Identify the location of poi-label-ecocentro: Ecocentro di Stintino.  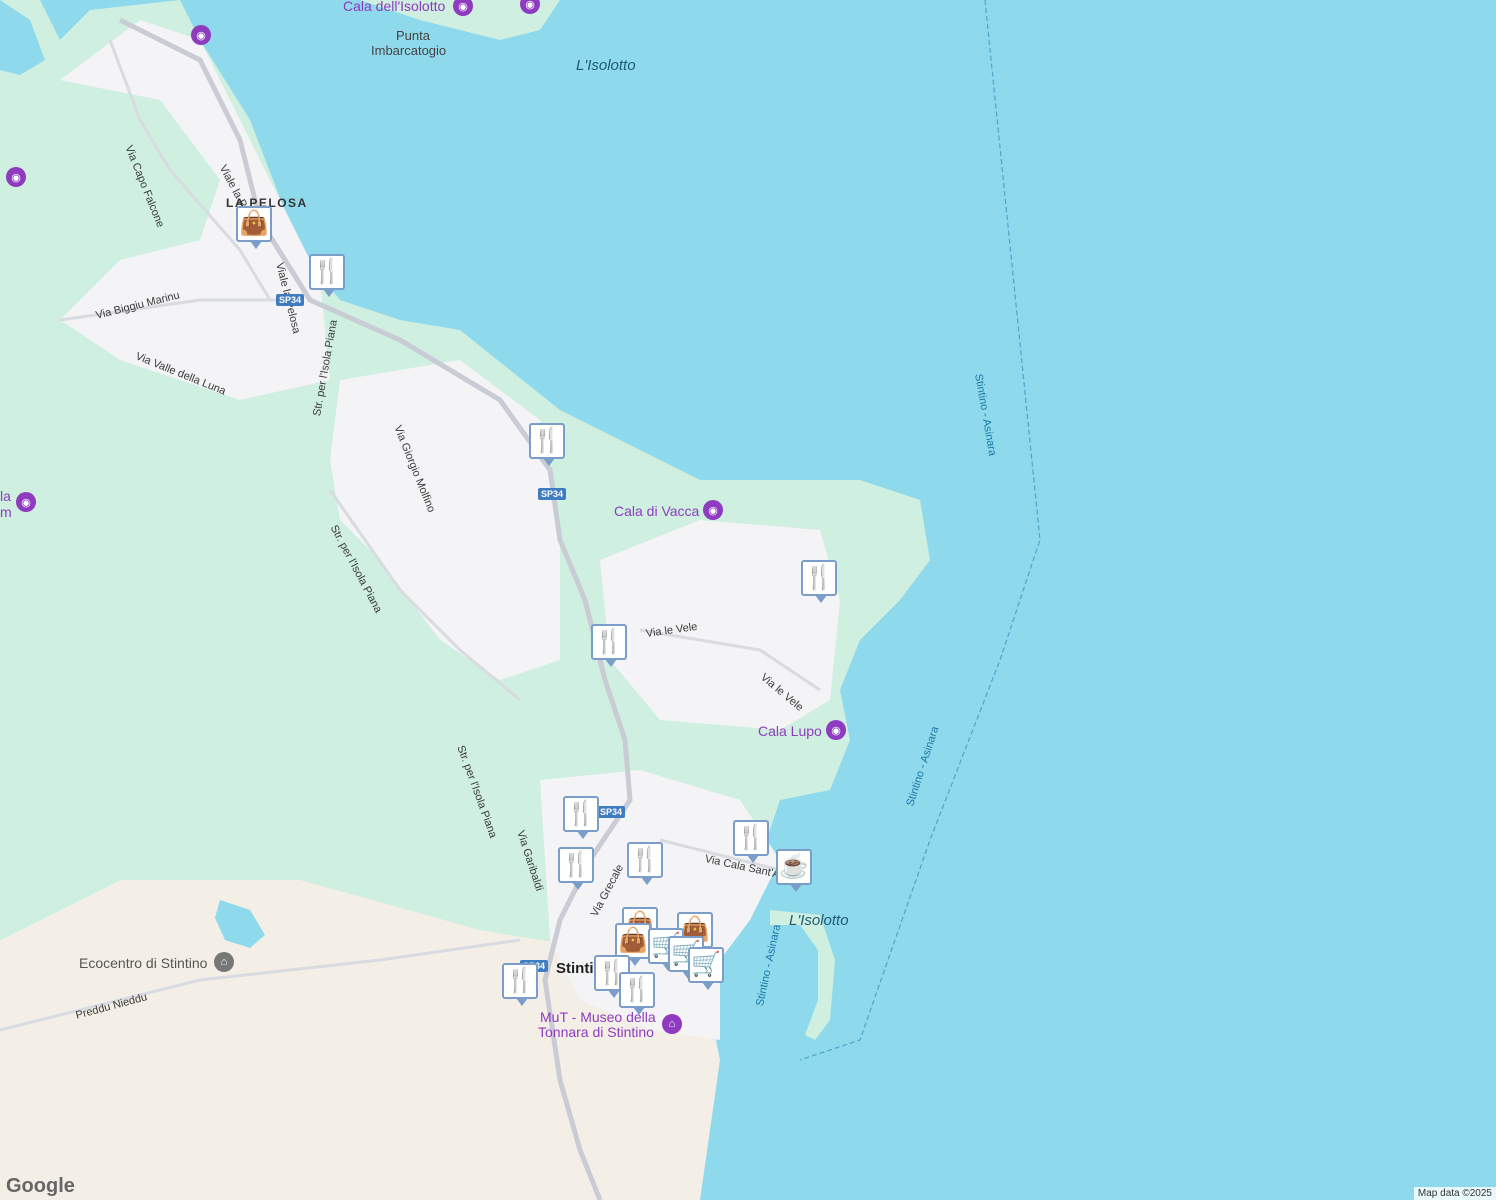
(143, 963).